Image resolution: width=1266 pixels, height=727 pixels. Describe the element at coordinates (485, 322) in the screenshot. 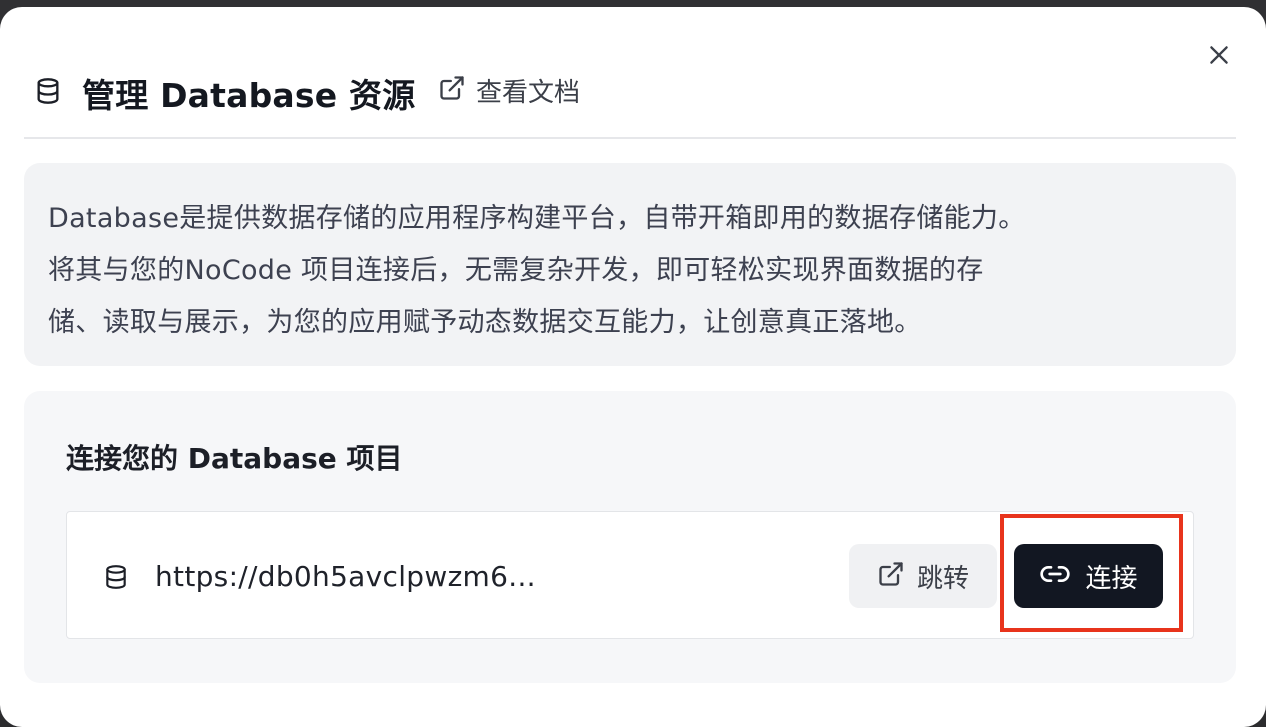

I see `description-line: 储、读取与展示，为您的应用赋予动态数据交互能力，让创意真正落地。` at that location.